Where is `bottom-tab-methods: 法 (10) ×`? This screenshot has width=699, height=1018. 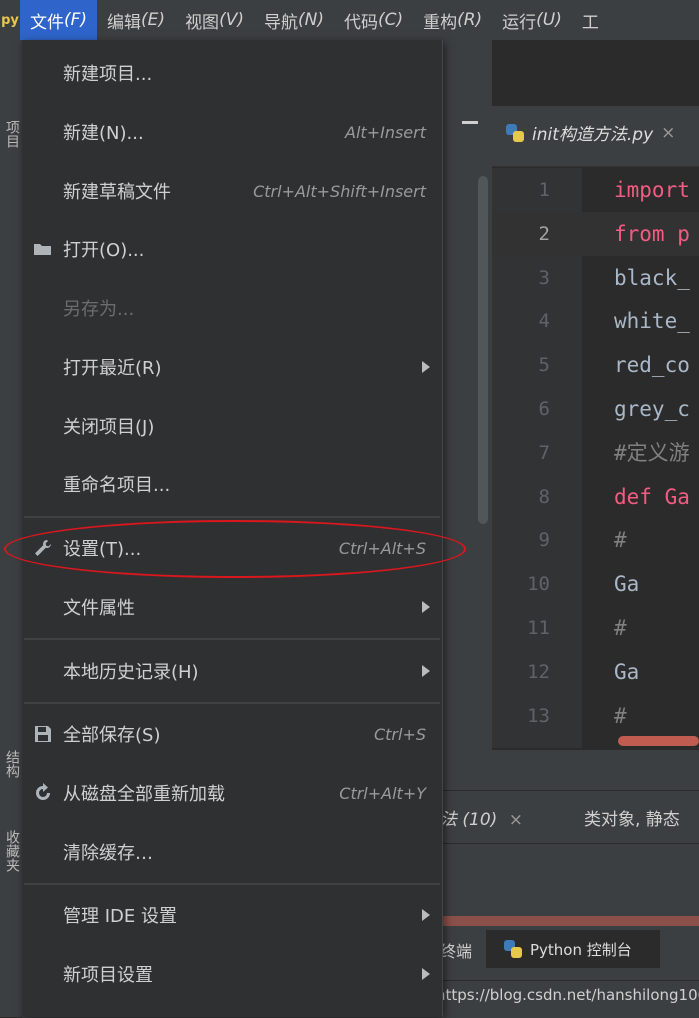 bottom-tab-methods: 法 (10) × is located at coordinates (481, 817).